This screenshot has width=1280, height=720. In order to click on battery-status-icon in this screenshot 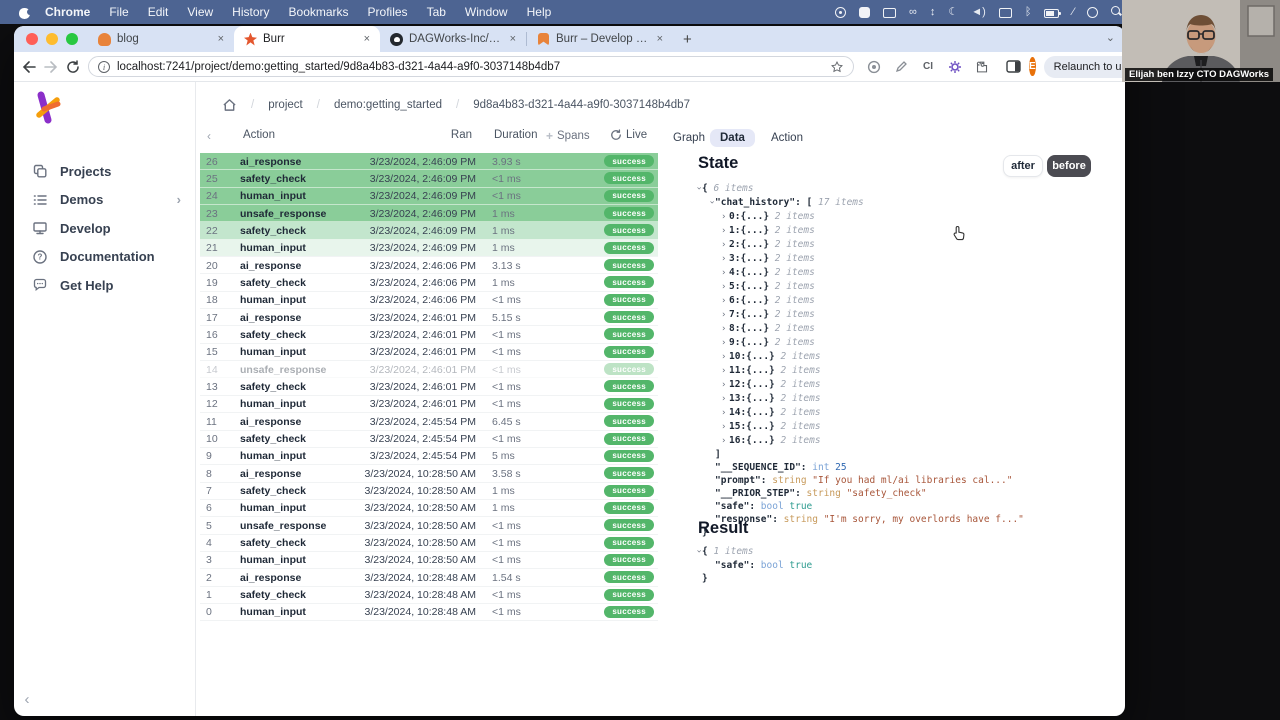, I will do `click(1053, 13)`.